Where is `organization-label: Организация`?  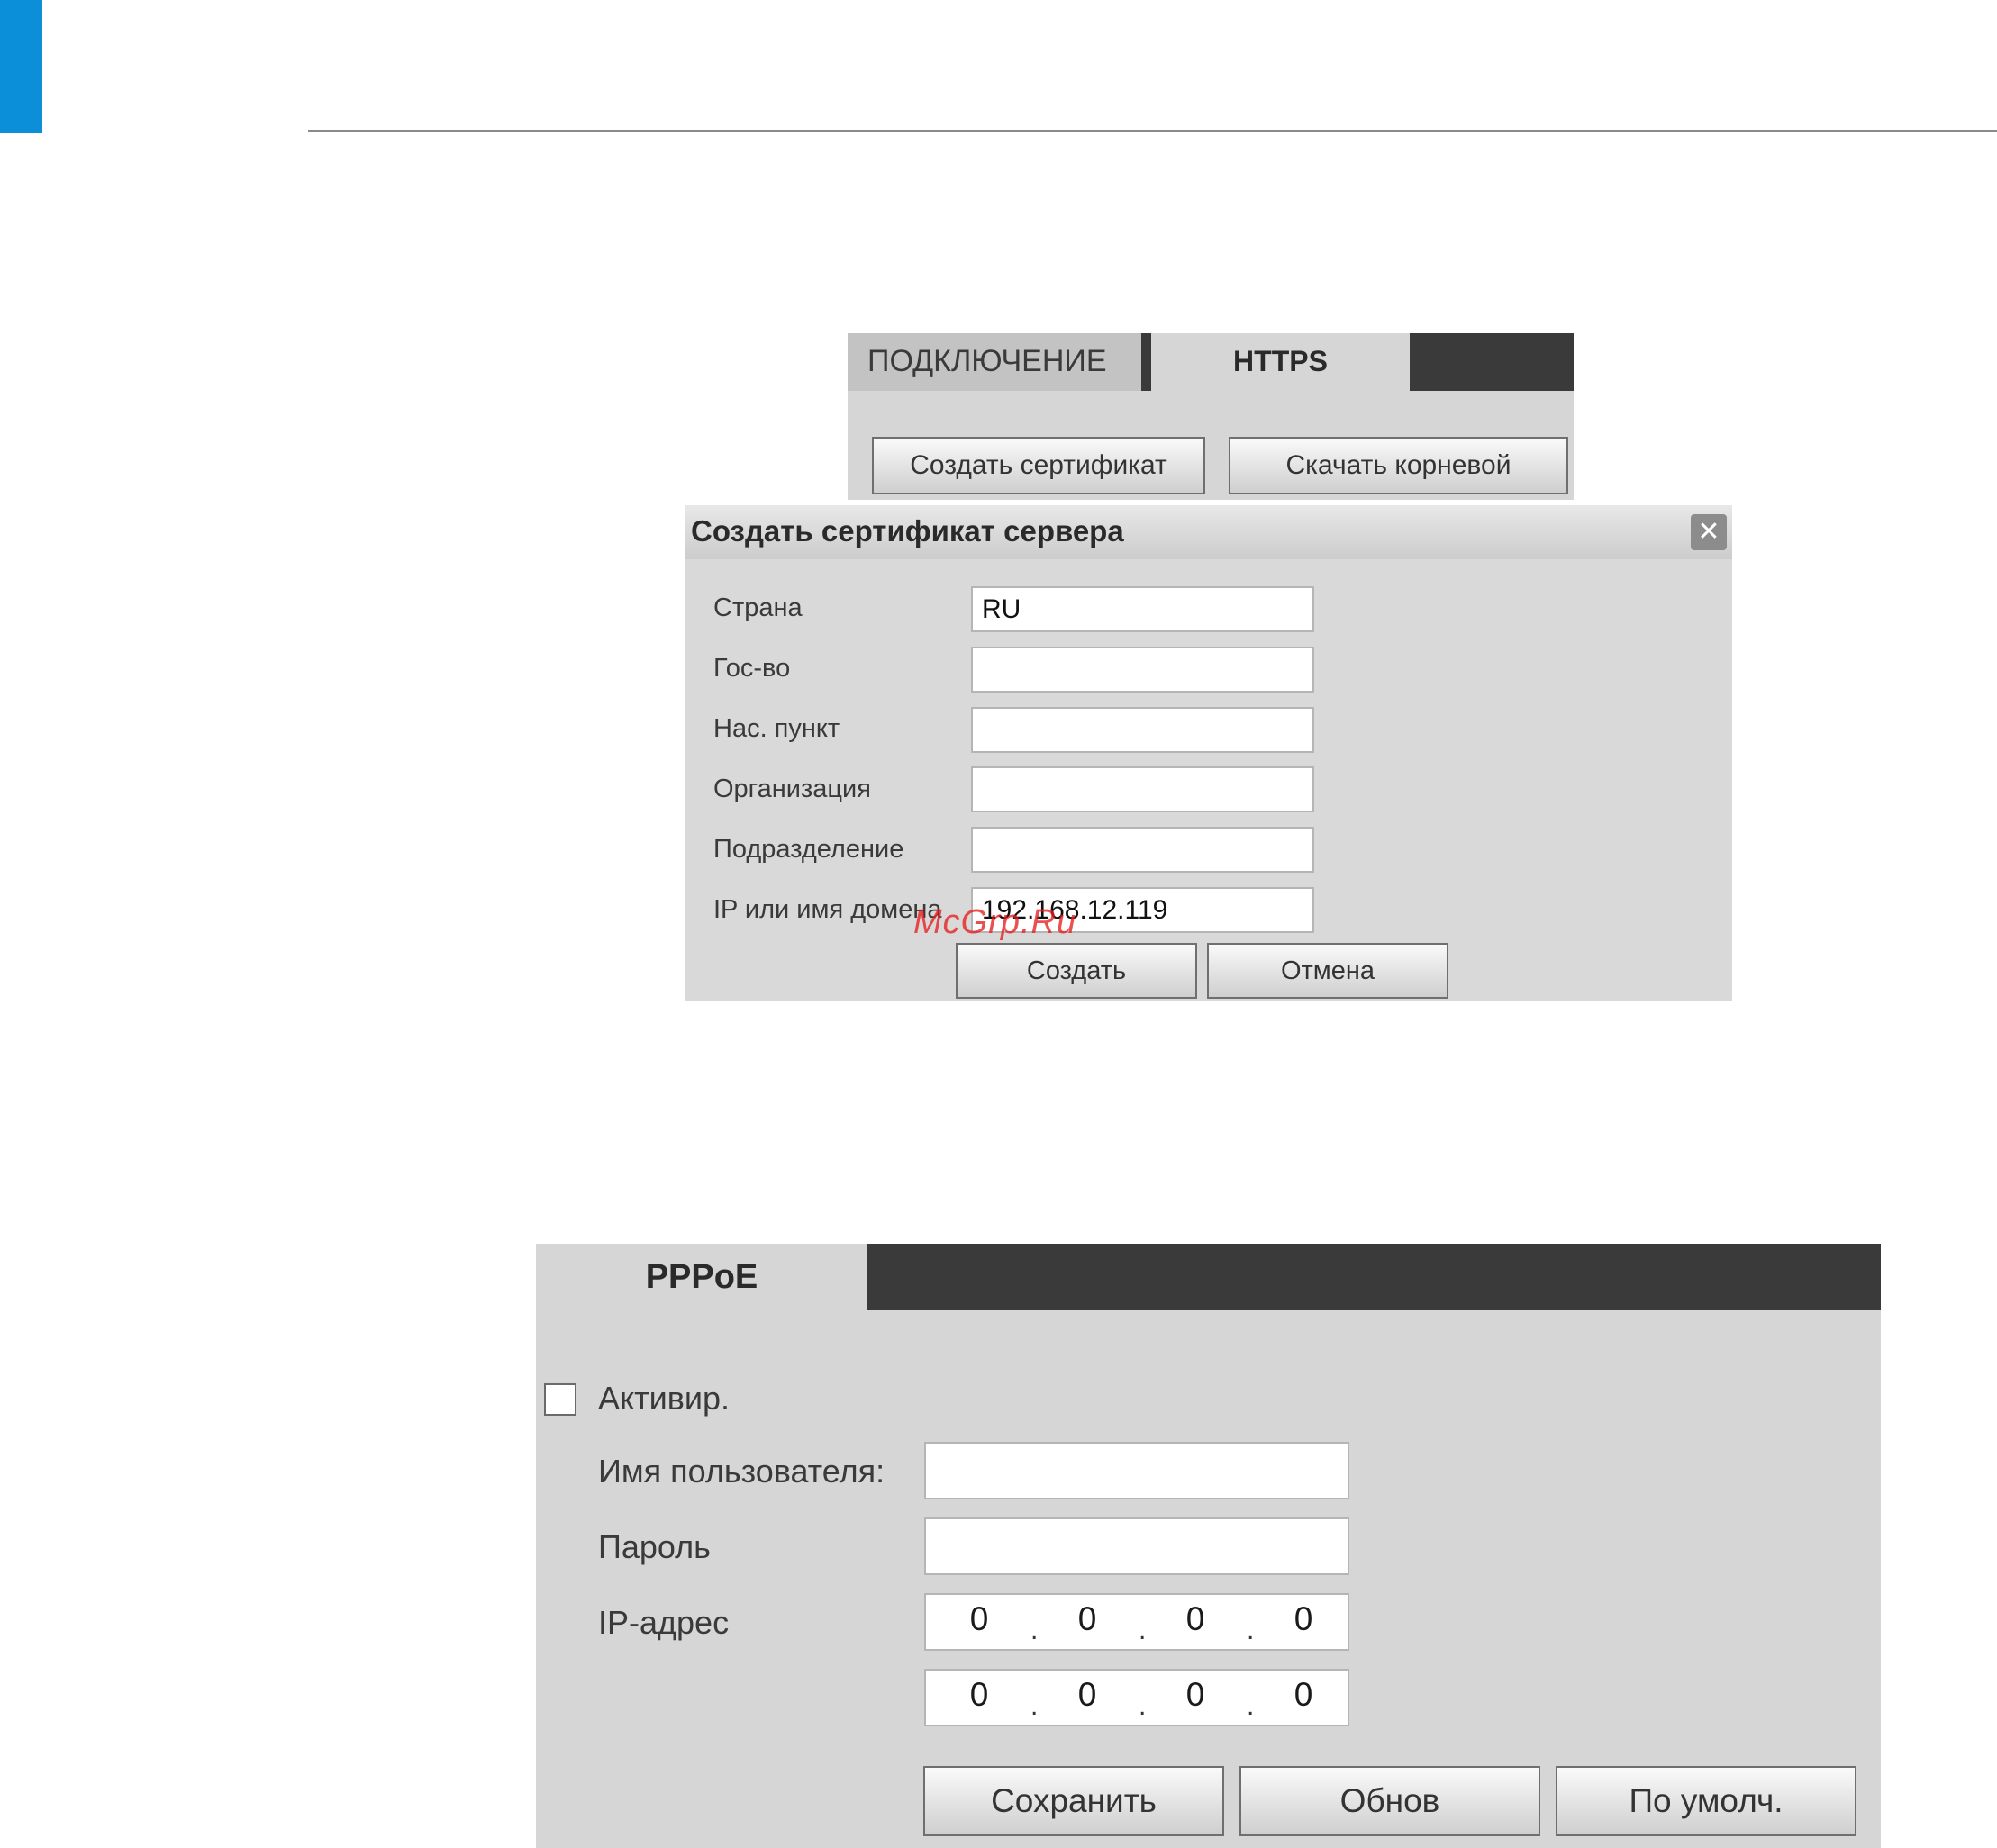
organization-label: Организация is located at coordinates (792, 789).